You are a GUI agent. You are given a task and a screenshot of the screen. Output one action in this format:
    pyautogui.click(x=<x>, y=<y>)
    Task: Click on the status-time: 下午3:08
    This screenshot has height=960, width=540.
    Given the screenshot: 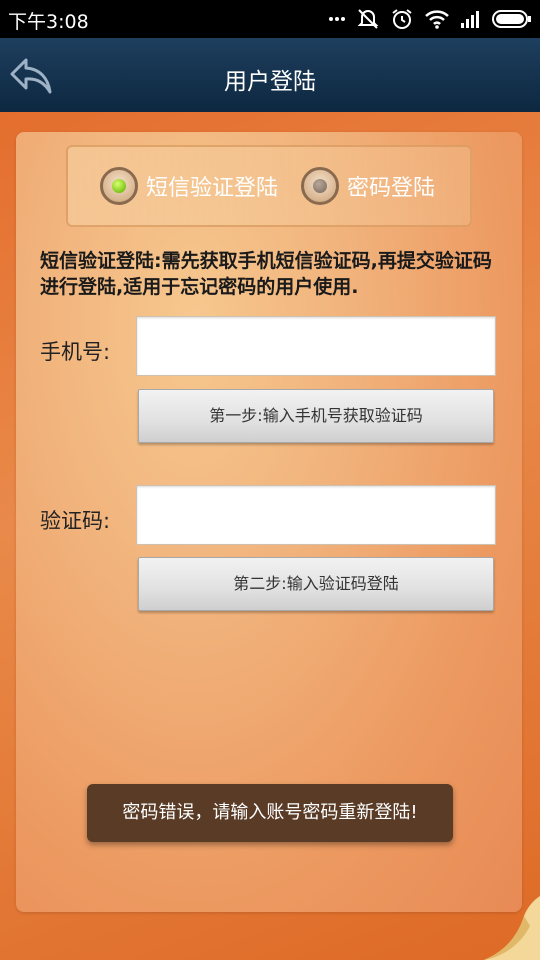 What is the action you would take?
    pyautogui.click(x=48, y=22)
    